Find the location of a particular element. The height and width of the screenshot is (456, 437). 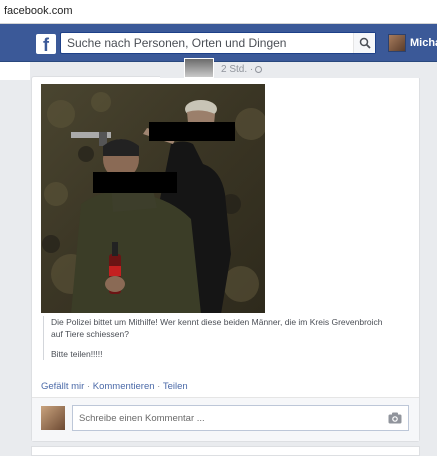

comment-box is located at coordinates (240, 418).